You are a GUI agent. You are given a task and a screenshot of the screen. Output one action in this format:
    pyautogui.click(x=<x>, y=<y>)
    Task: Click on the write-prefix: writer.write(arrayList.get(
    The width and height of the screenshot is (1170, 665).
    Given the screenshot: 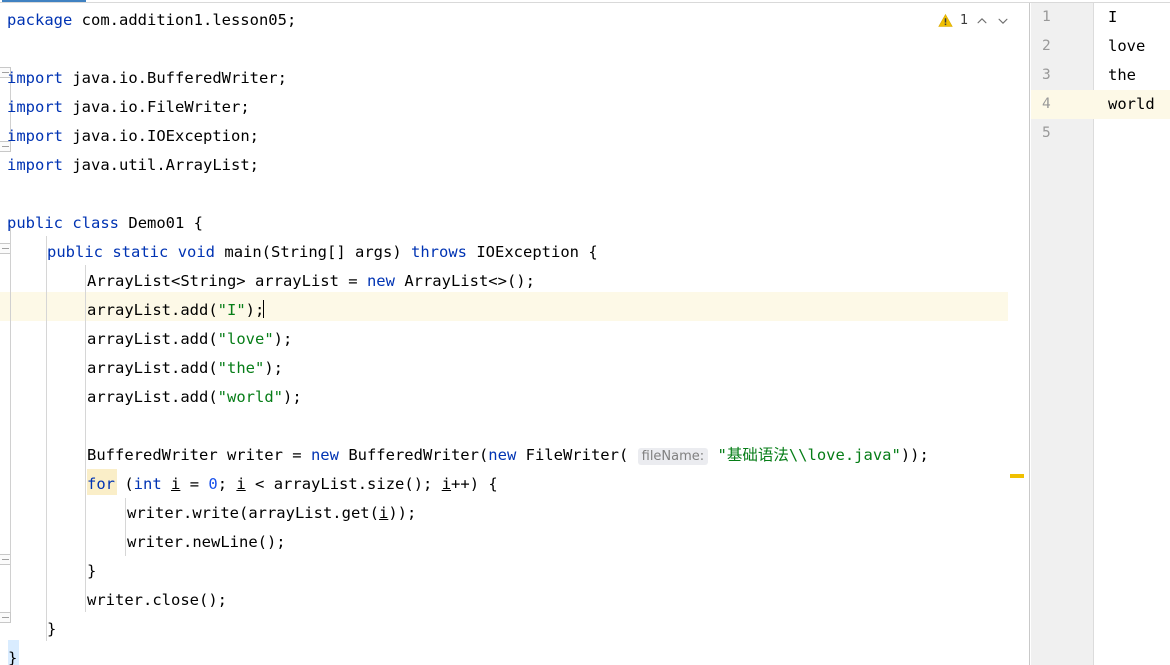 What is the action you would take?
    pyautogui.click(x=253, y=513)
    